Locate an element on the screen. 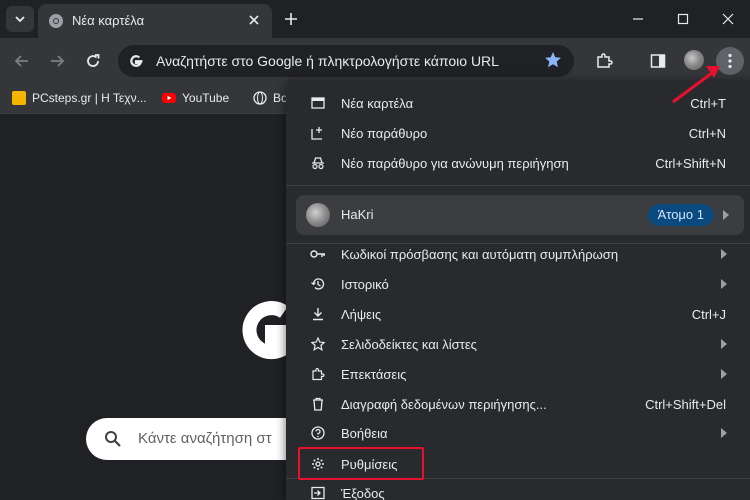 This screenshot has height=500, width=750. menu-item-shortcut: Ctrl+Shift+N is located at coordinates (690, 163).